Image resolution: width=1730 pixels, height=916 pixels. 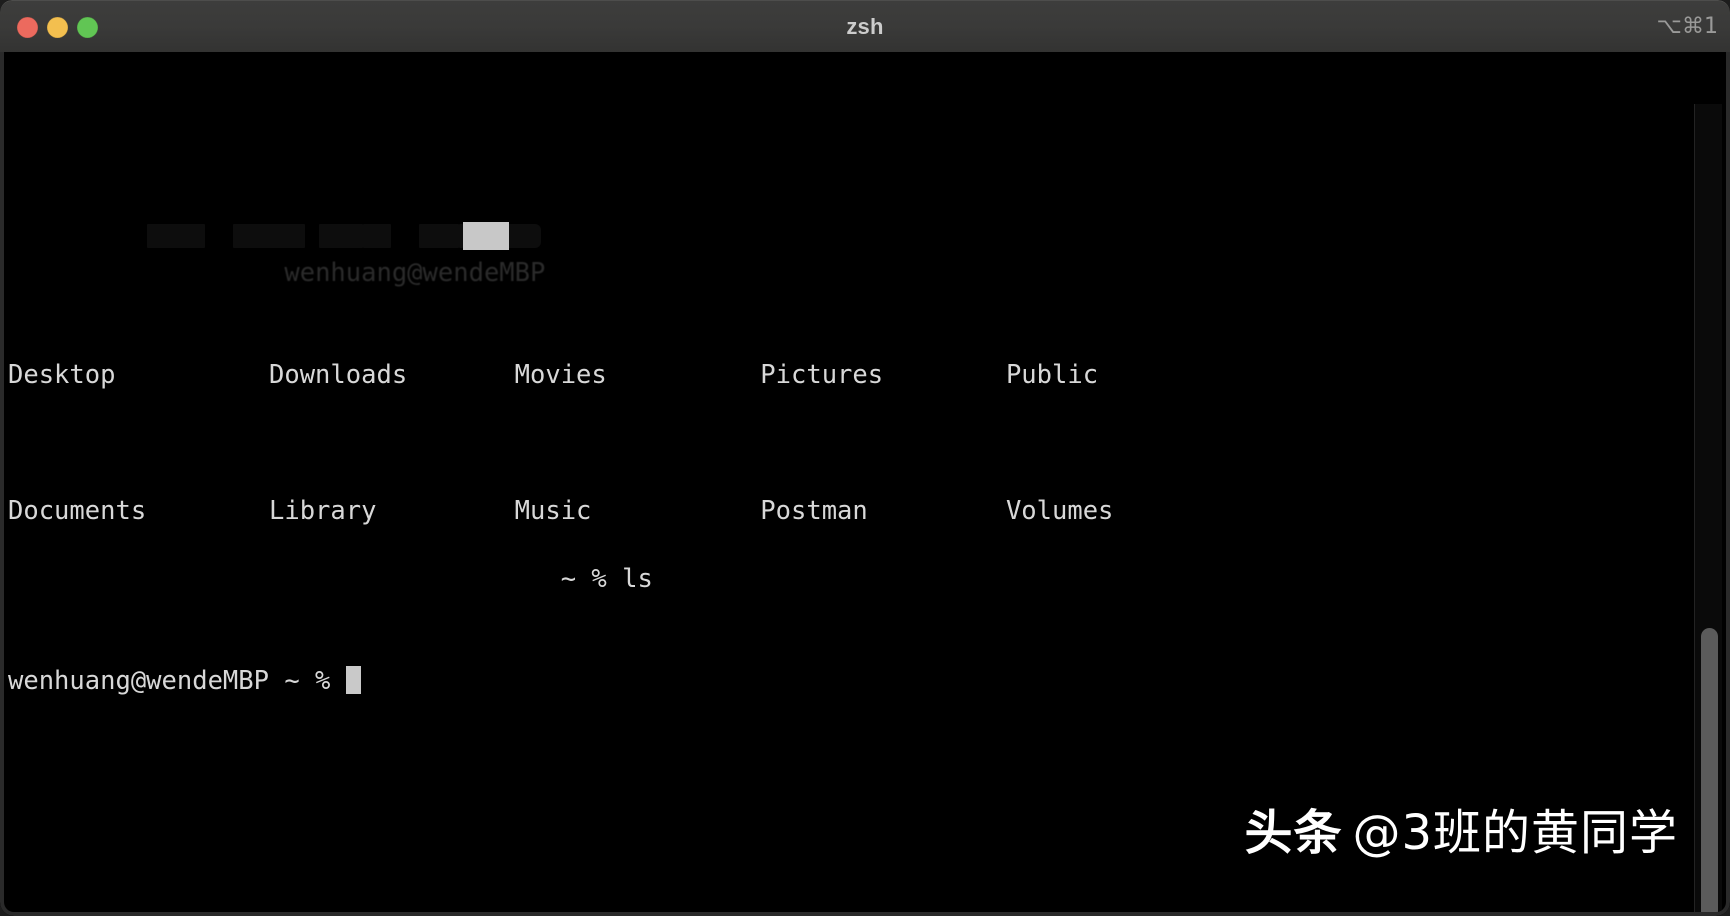 I want to click on ls-entry-music: Music, so click(x=553, y=511).